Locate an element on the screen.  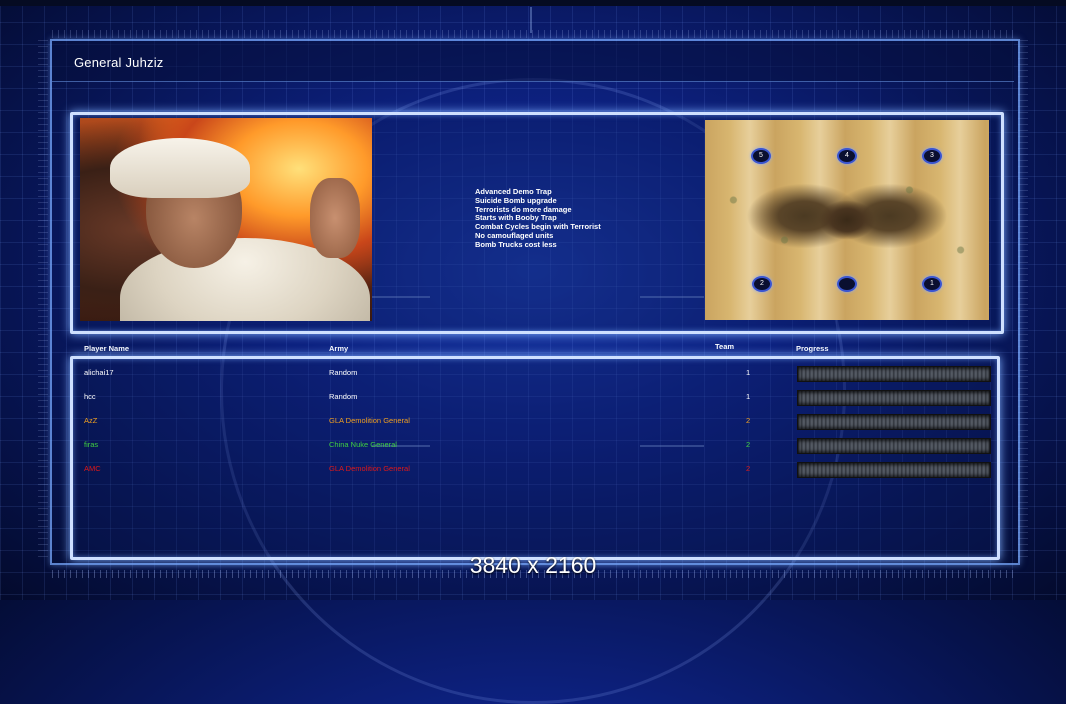
table-row: AMC GLA Demolition General 2 is located at coordinates (533, 470).